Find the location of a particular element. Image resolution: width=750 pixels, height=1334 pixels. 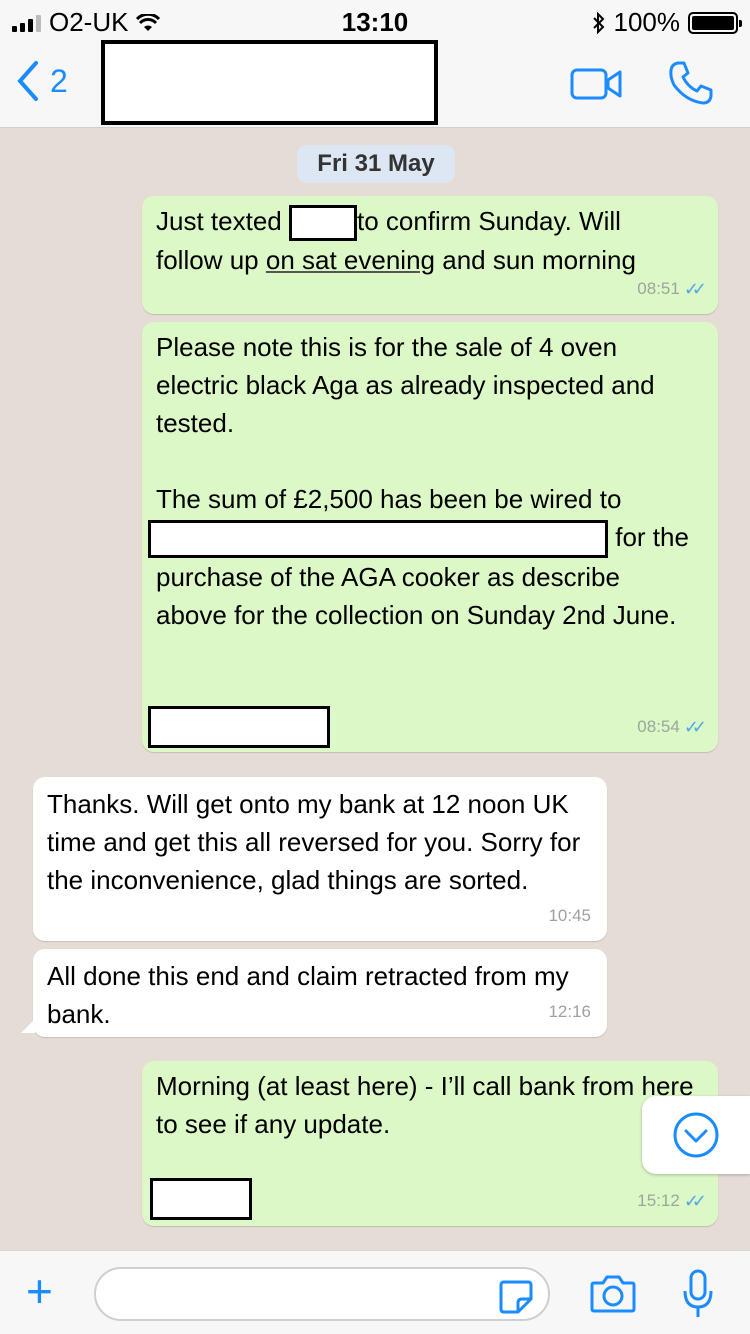

scroll-to-bottom-button is located at coordinates (696, 1135).